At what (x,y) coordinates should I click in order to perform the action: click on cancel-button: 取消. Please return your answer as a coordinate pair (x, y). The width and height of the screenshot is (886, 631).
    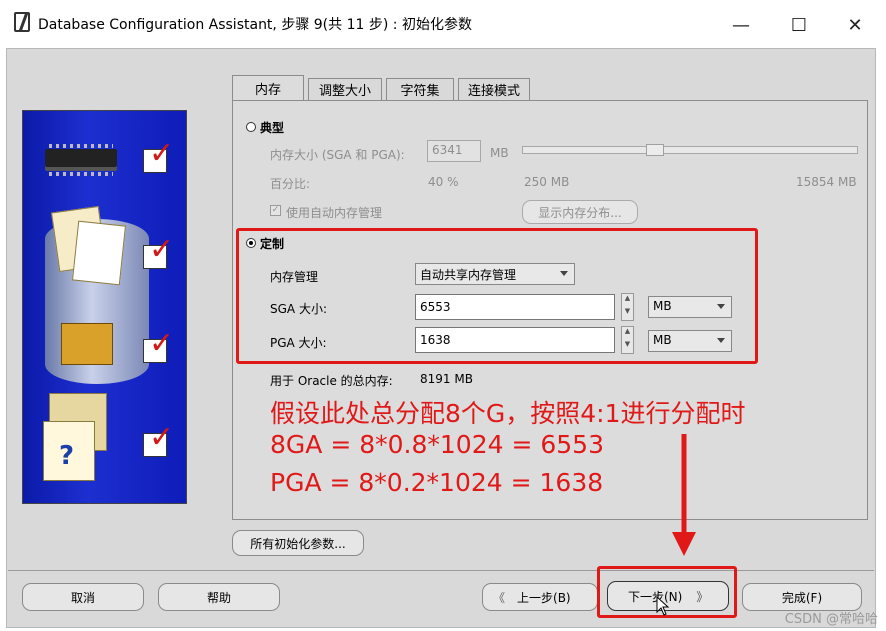
    Looking at the image, I should click on (83, 597).